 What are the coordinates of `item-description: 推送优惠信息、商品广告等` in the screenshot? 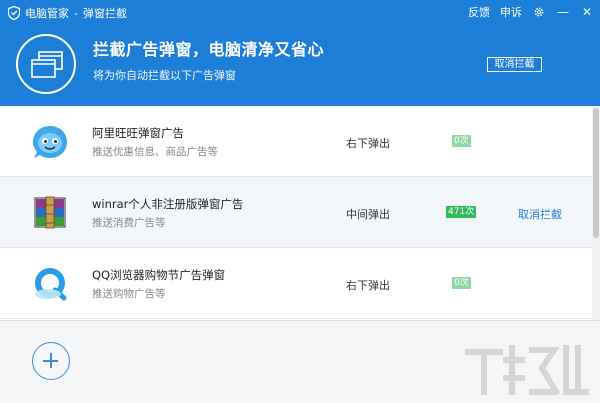 It's located at (155, 152).